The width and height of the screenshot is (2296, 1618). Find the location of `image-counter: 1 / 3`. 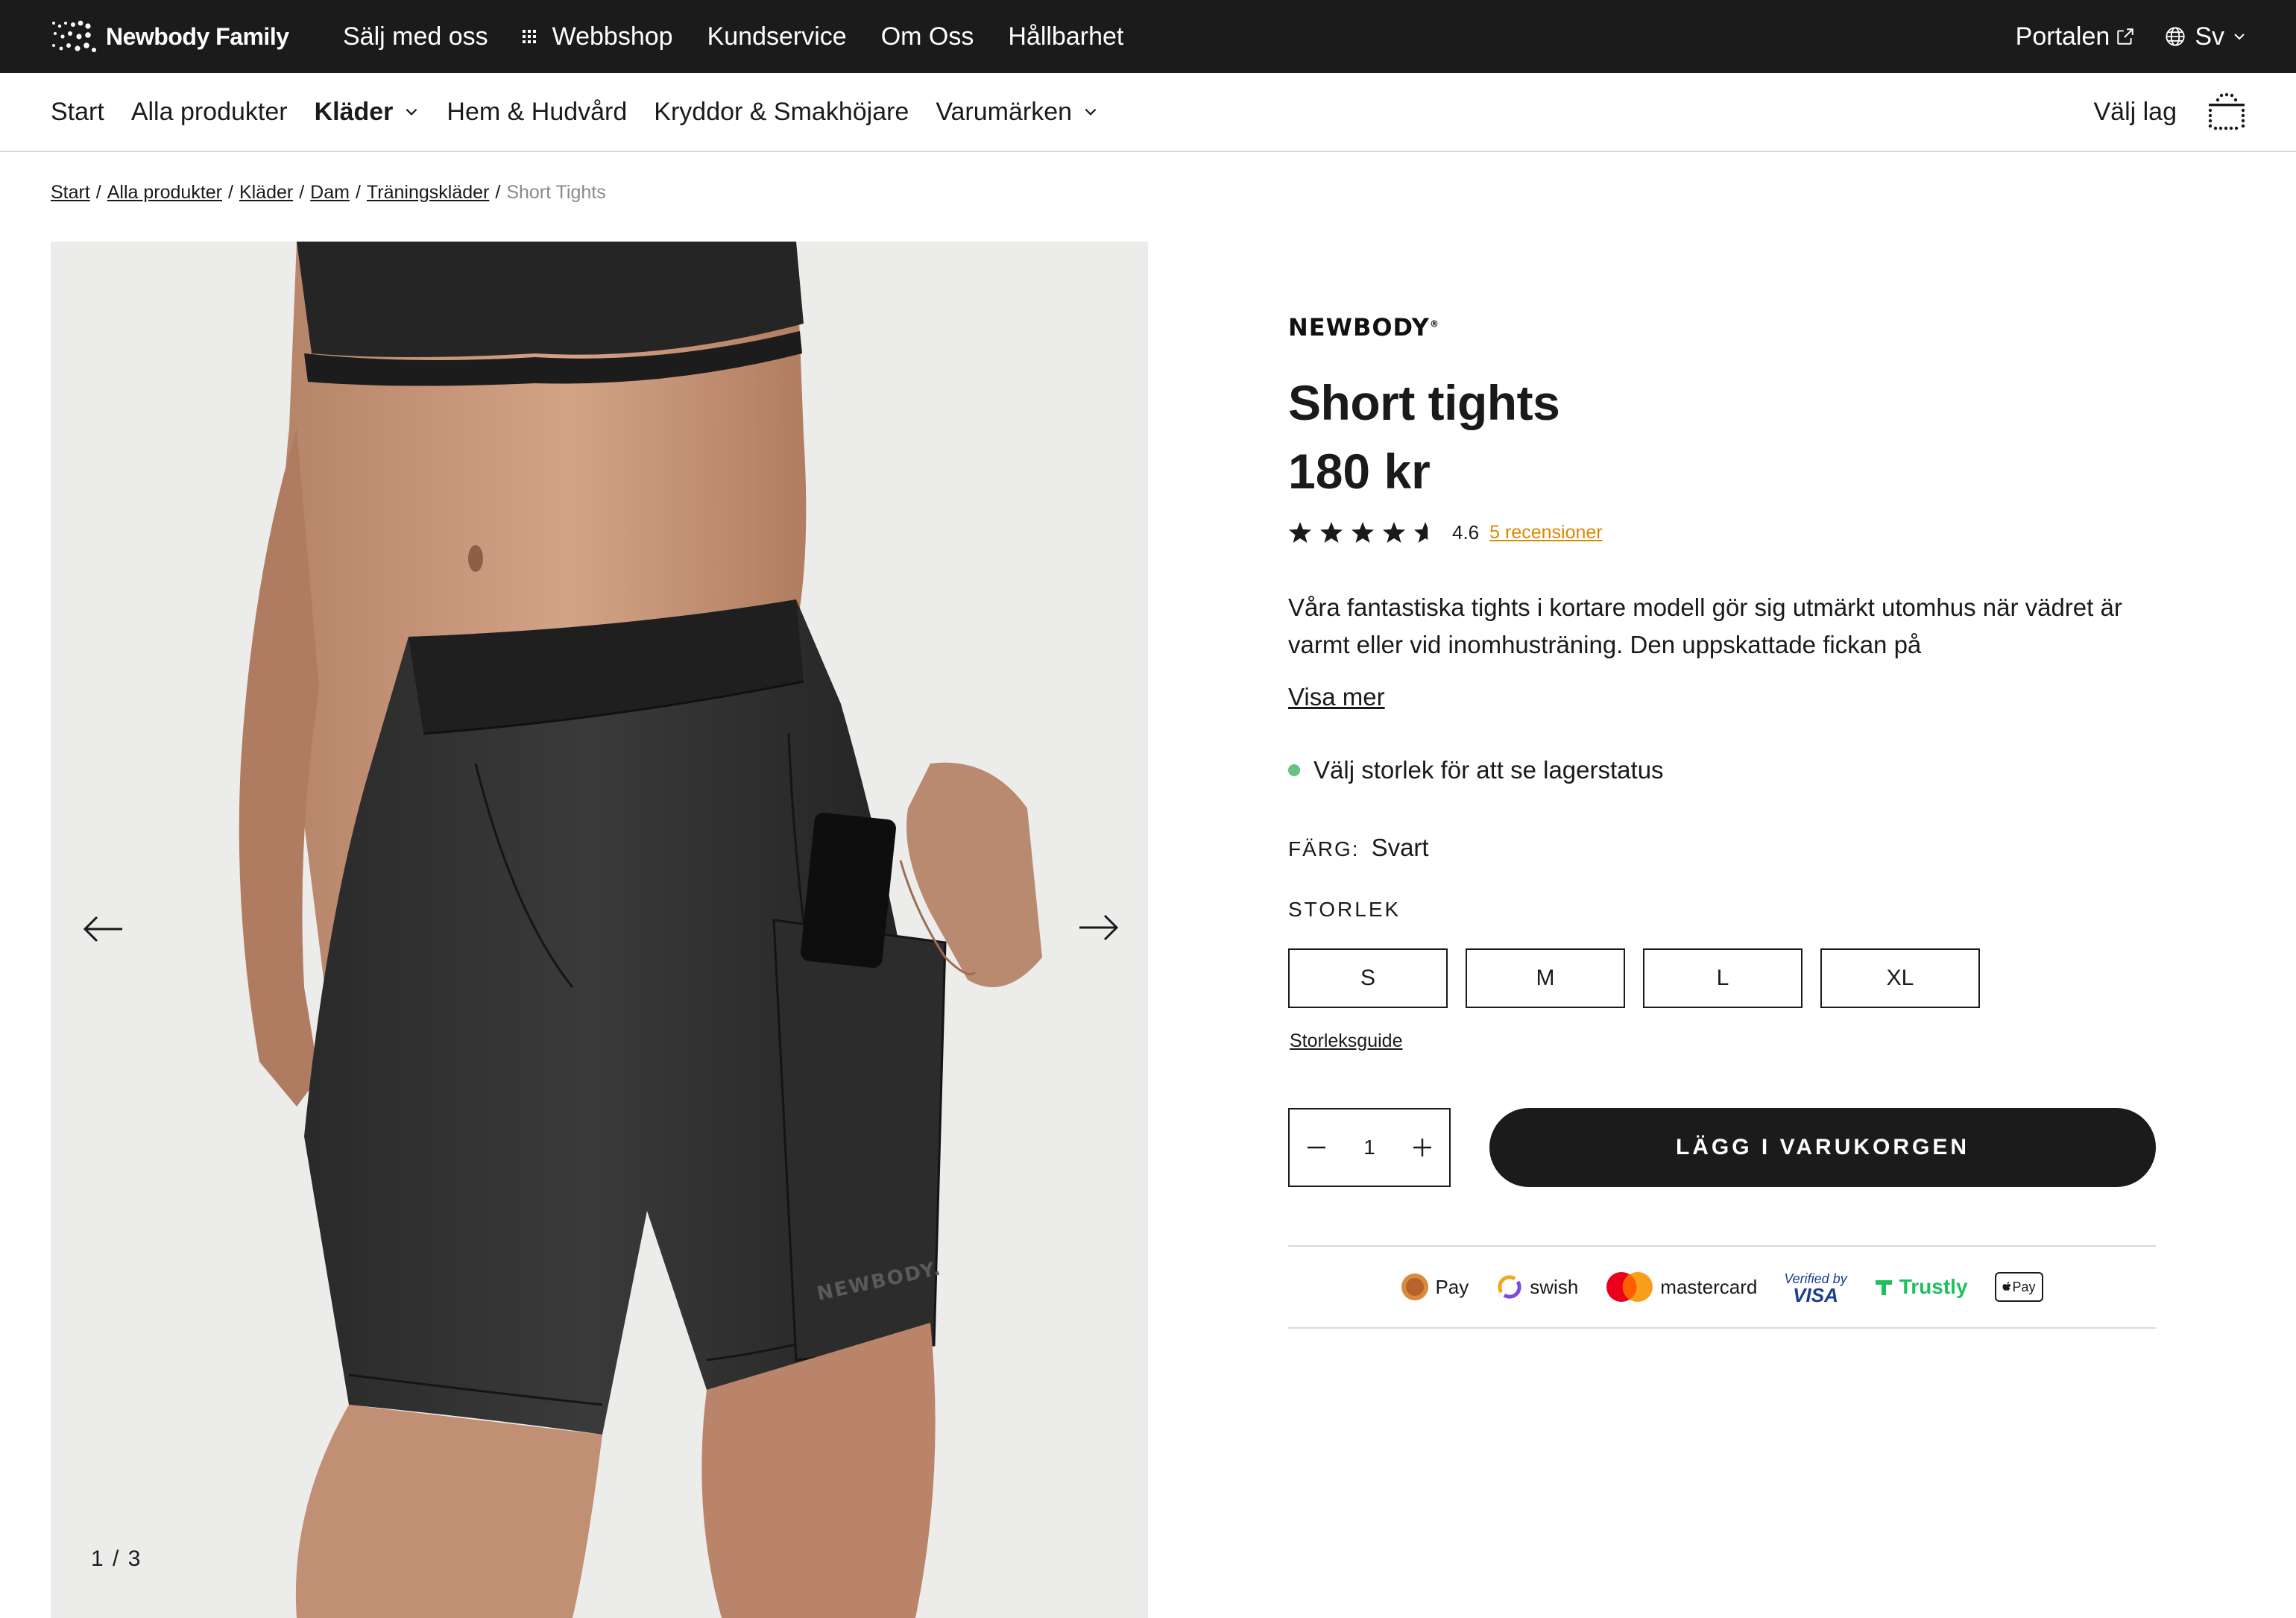

image-counter: 1 / 3 is located at coordinates (116, 1558).